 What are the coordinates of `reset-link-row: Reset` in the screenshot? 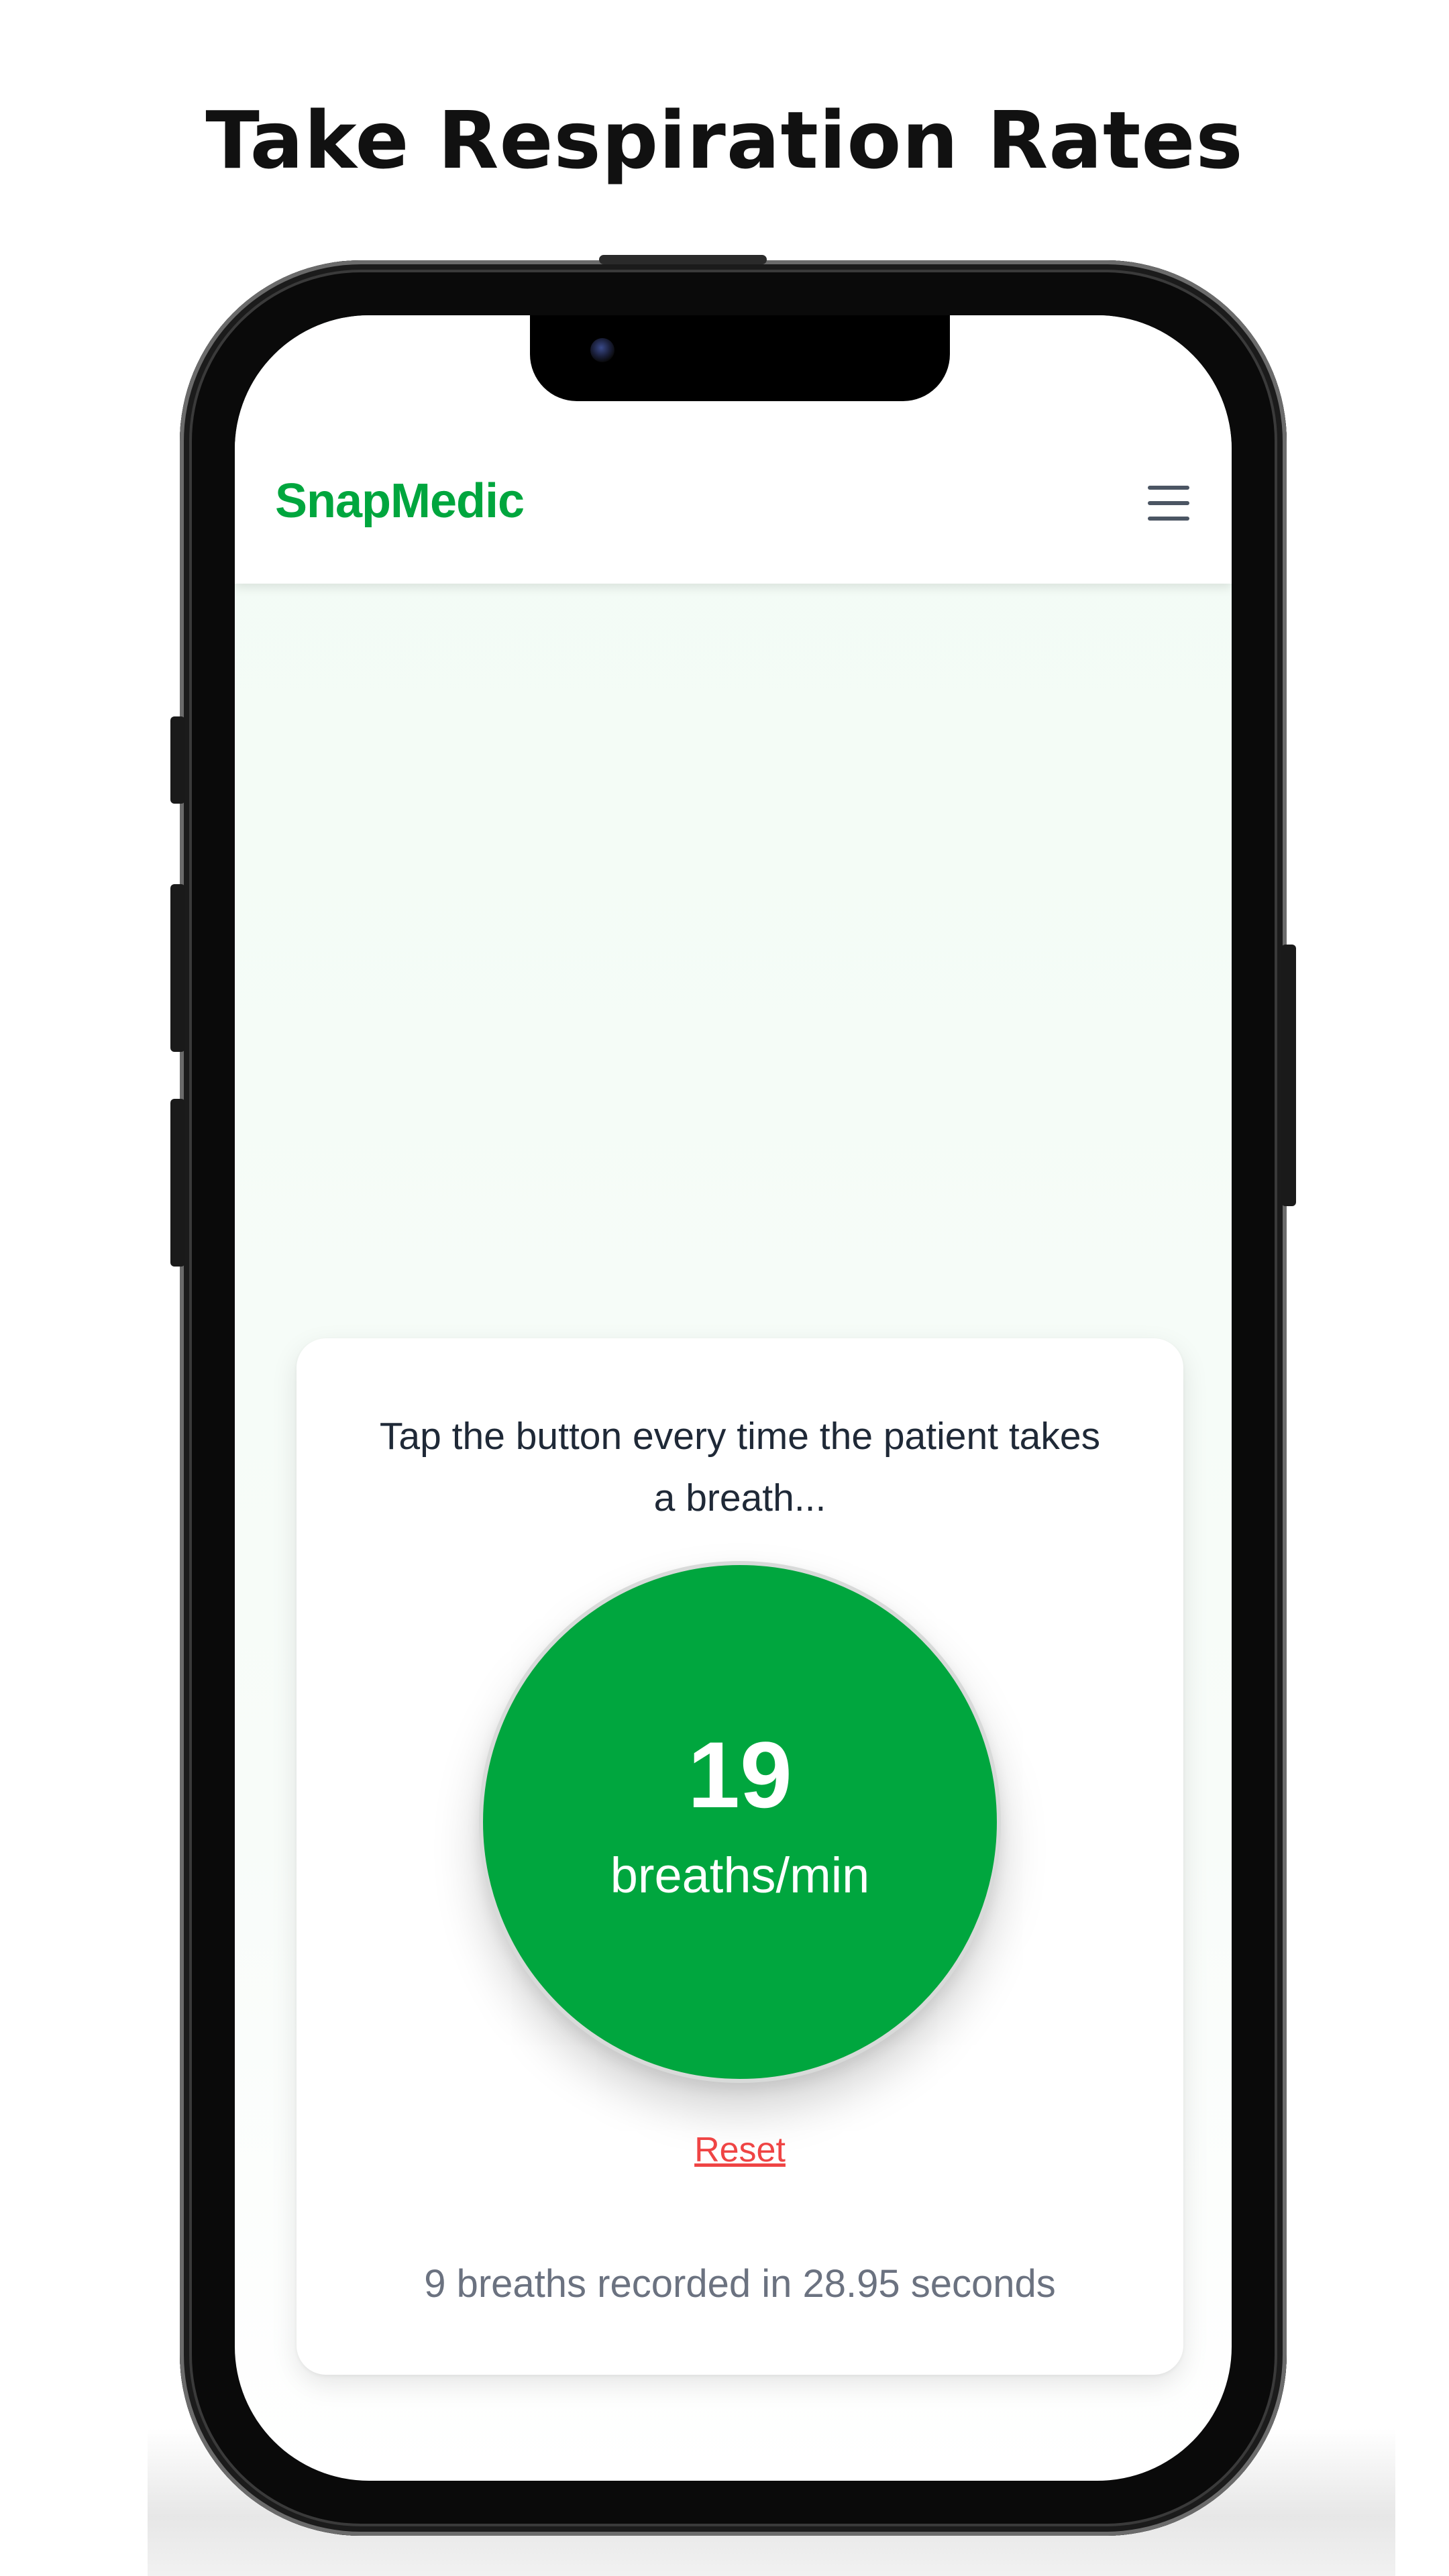 It's located at (740, 2150).